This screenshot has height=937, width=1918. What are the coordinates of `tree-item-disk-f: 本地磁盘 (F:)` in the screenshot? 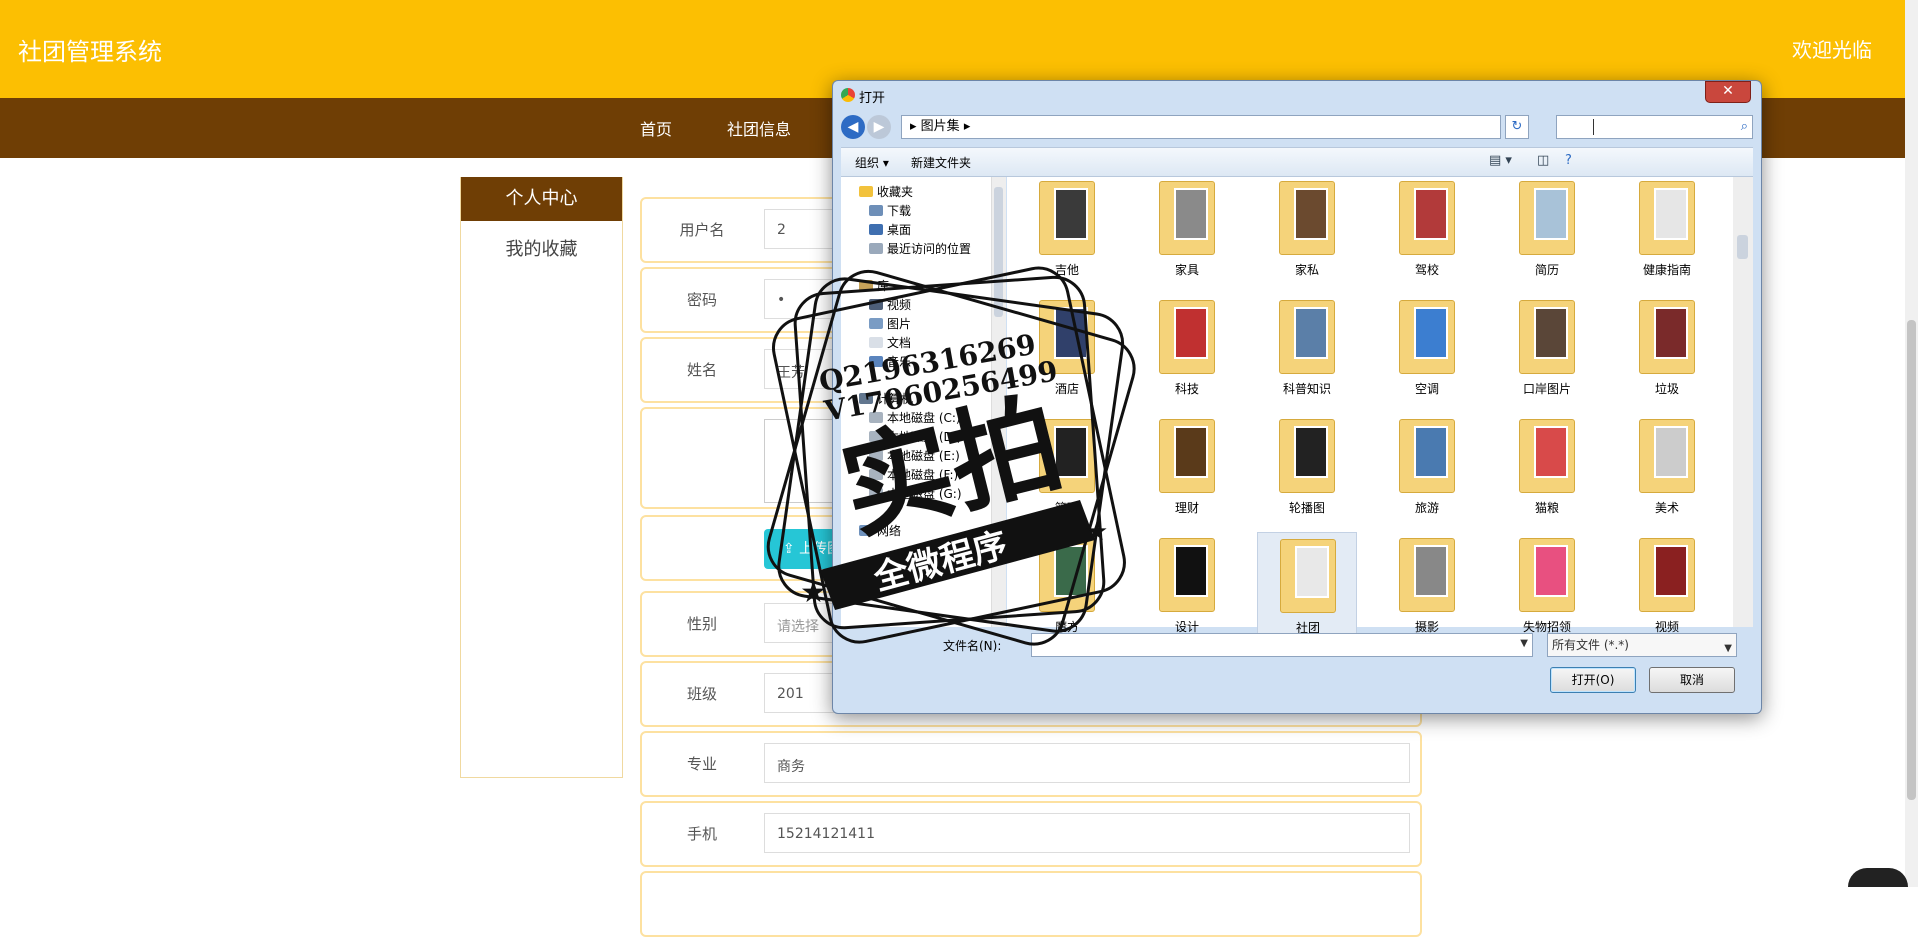 It's located at (913, 474).